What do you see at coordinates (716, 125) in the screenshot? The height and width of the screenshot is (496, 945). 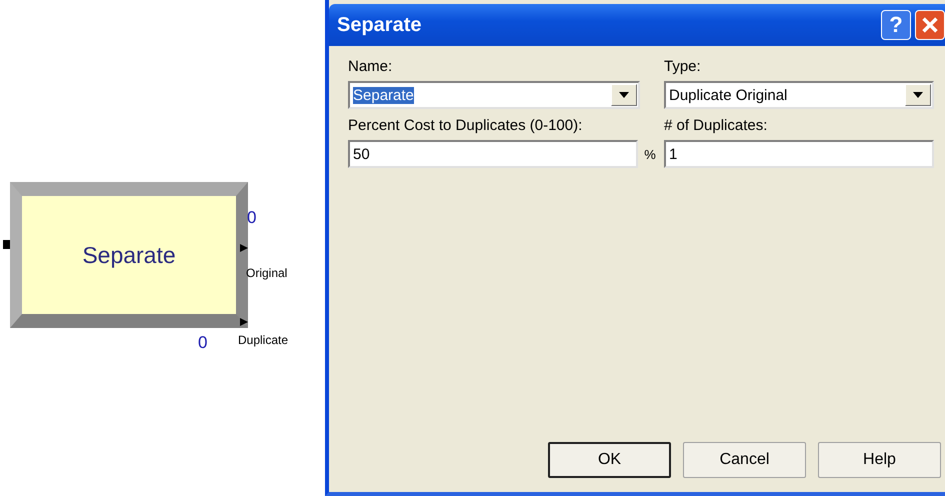 I see `field-label: # of Duplicates:` at bounding box center [716, 125].